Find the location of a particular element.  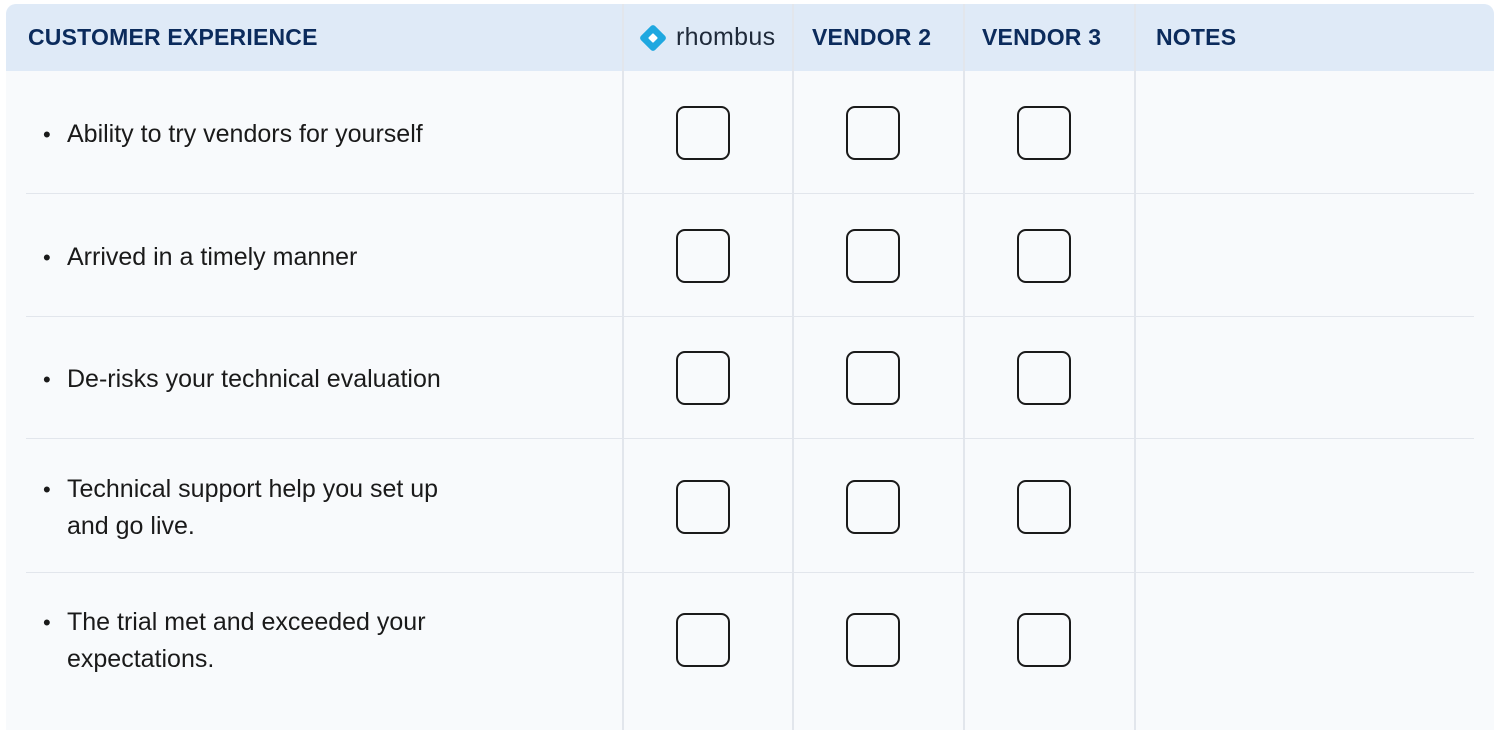

brand-name: rhombus is located at coordinates (726, 37).